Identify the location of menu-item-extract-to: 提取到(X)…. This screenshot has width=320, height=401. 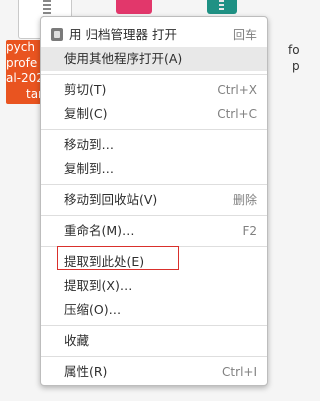
(154, 286).